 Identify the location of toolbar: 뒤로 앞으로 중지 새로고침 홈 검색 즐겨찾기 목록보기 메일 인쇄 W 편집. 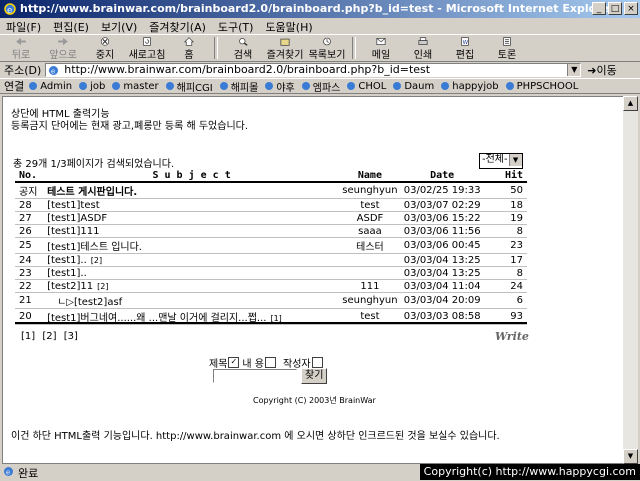
(320, 48).